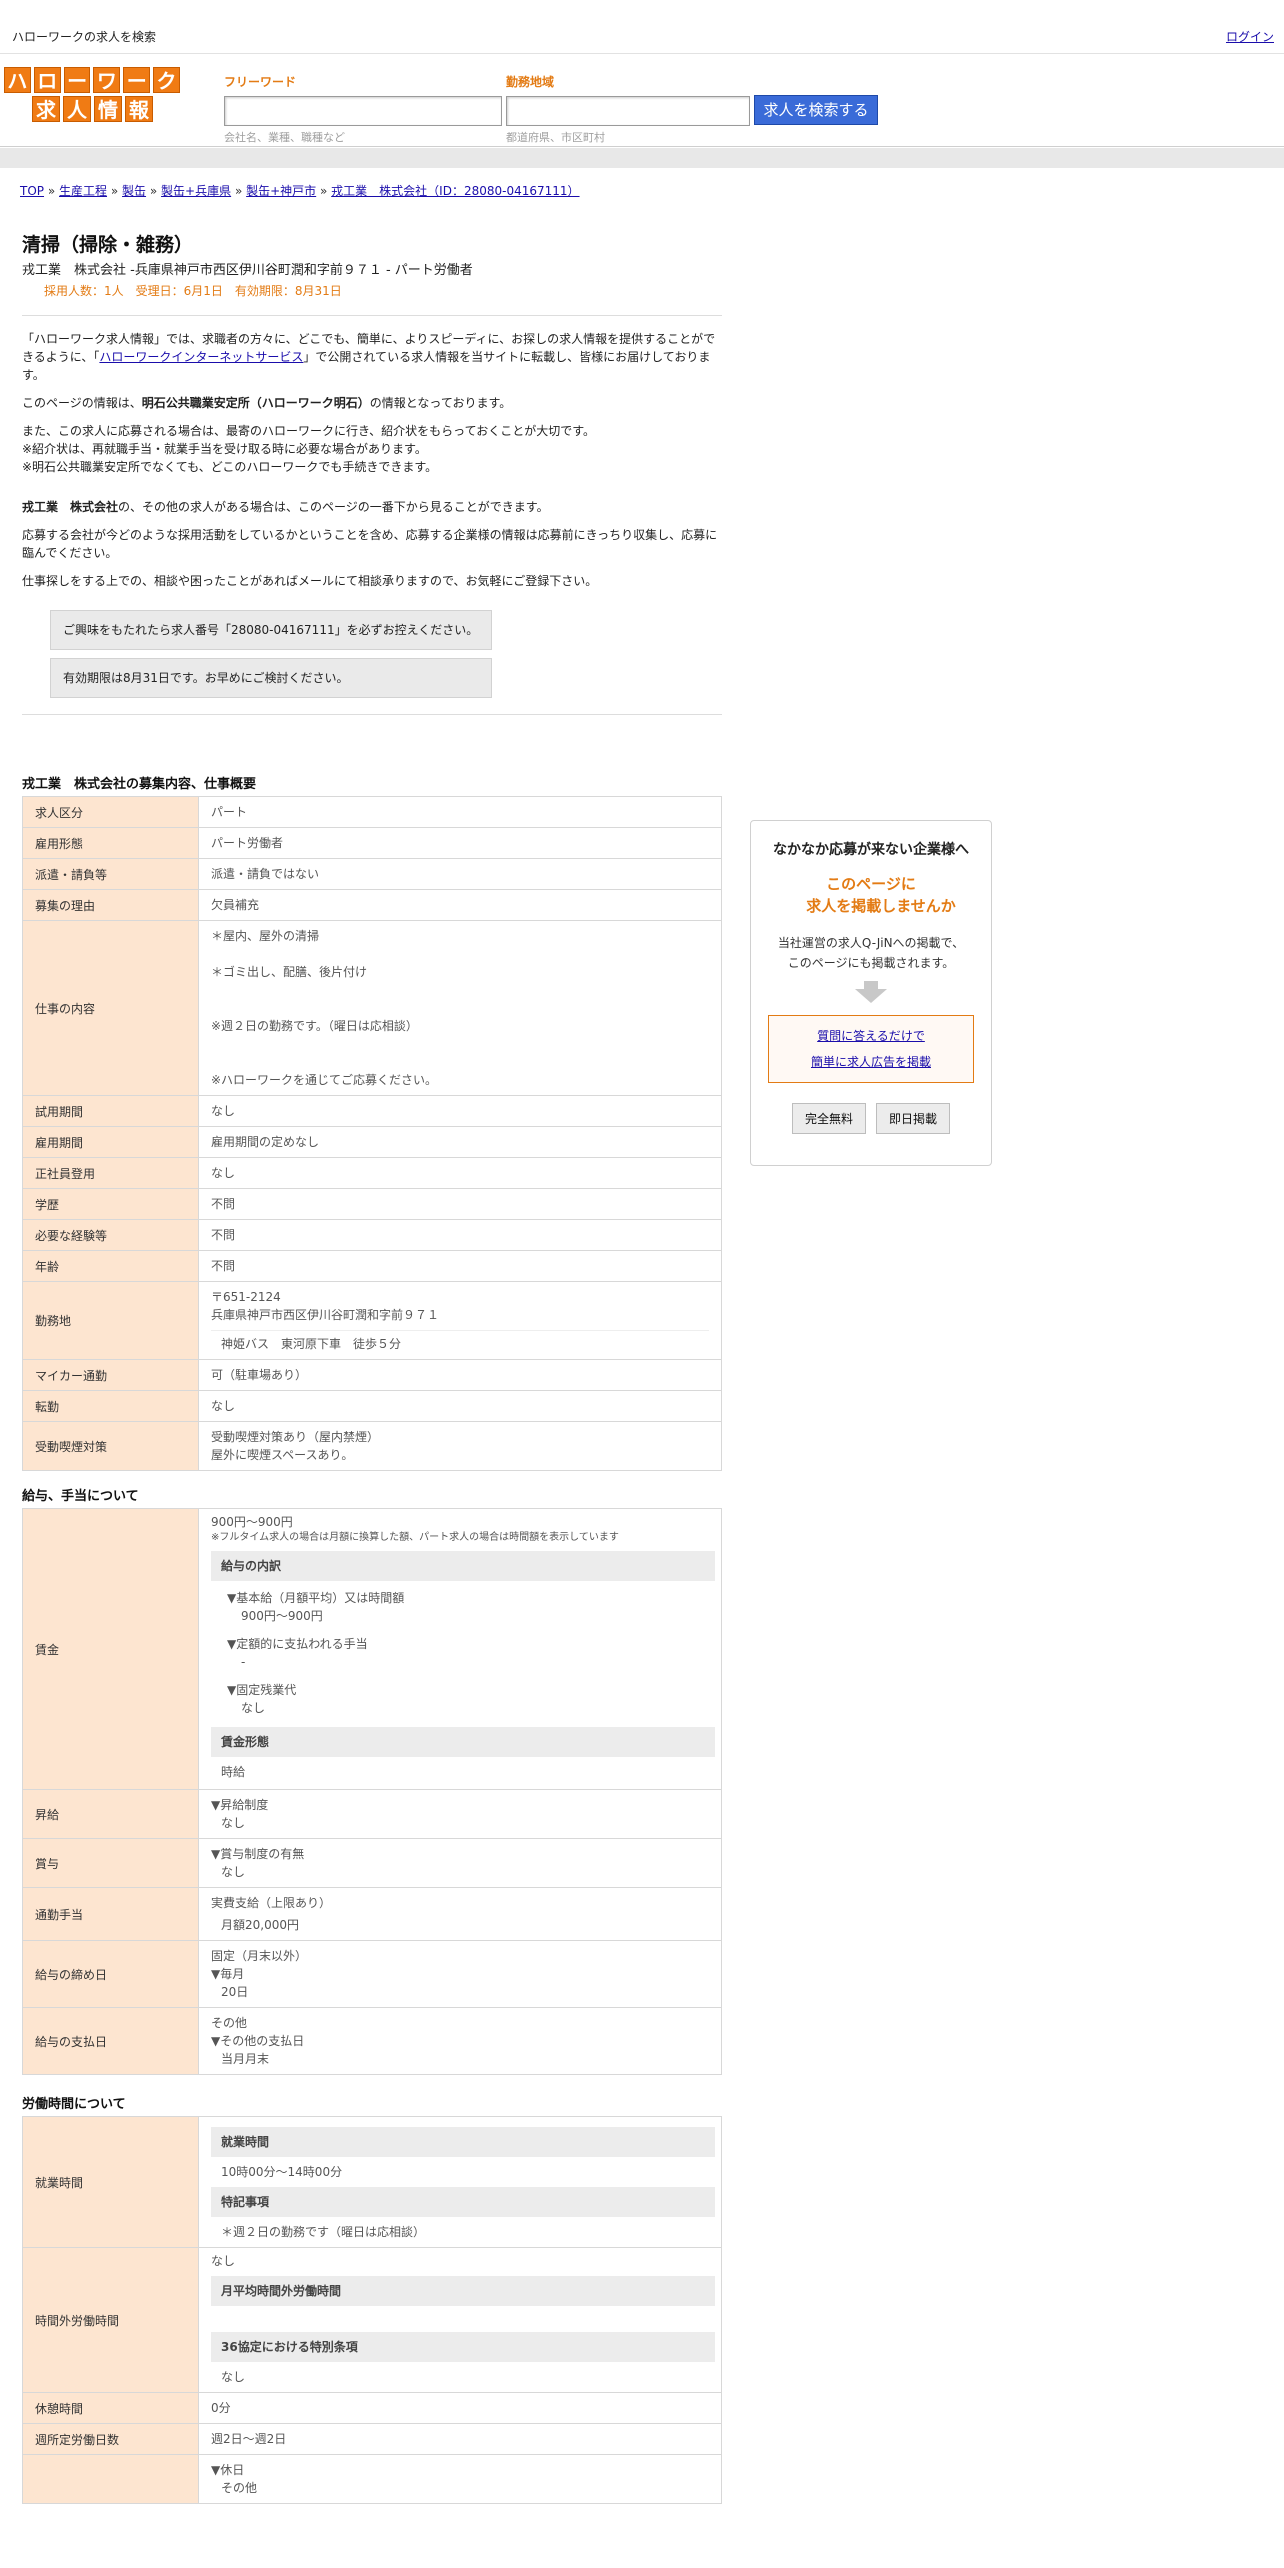  What do you see at coordinates (253, 1708) in the screenshot?
I see `fixed-overtime-value: なし` at bounding box center [253, 1708].